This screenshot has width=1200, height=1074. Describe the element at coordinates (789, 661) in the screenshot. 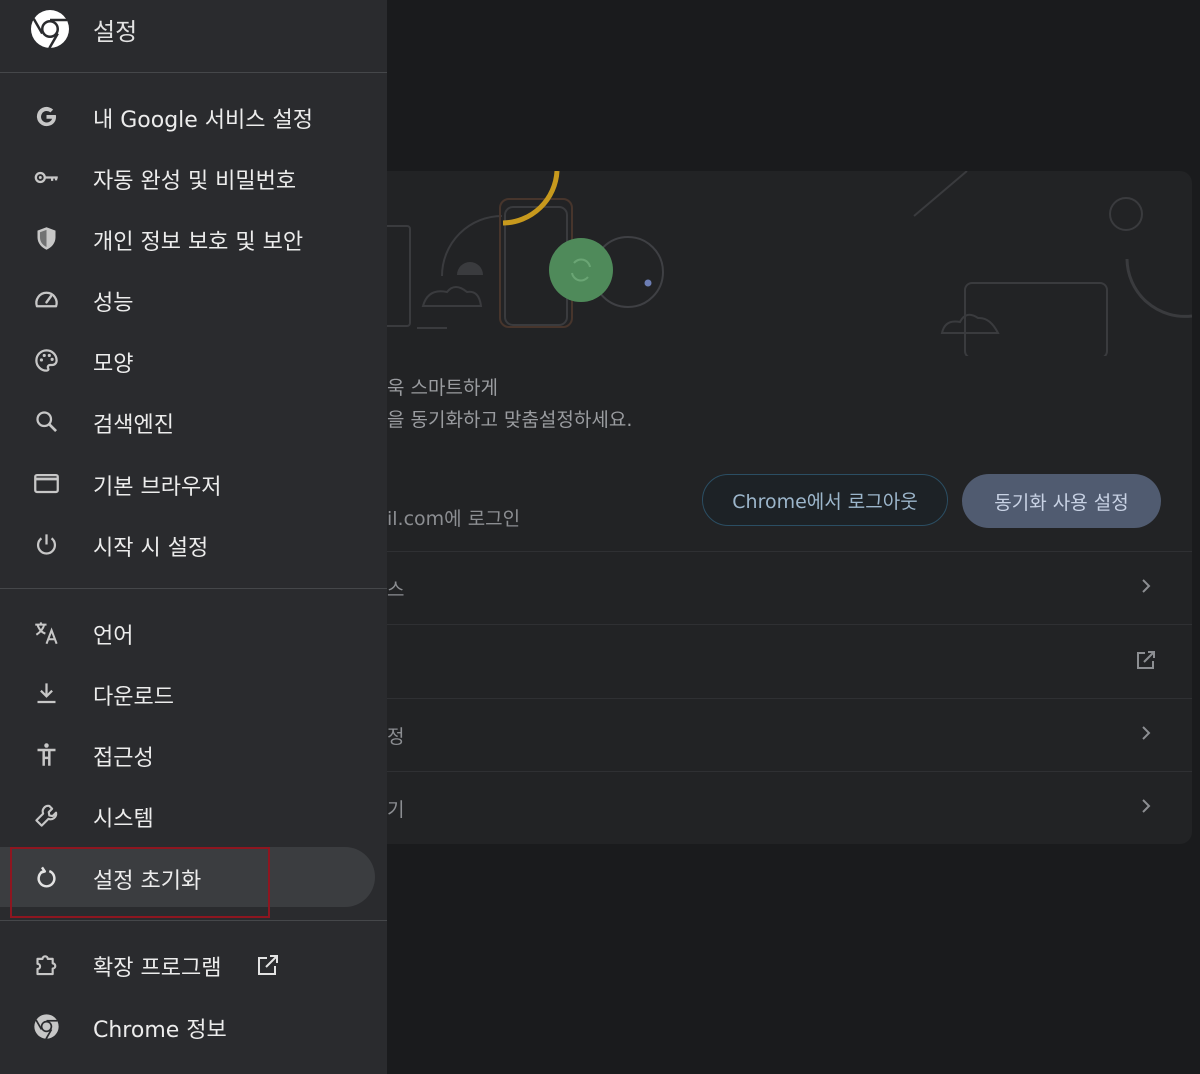

I see `settings-row-external` at that location.